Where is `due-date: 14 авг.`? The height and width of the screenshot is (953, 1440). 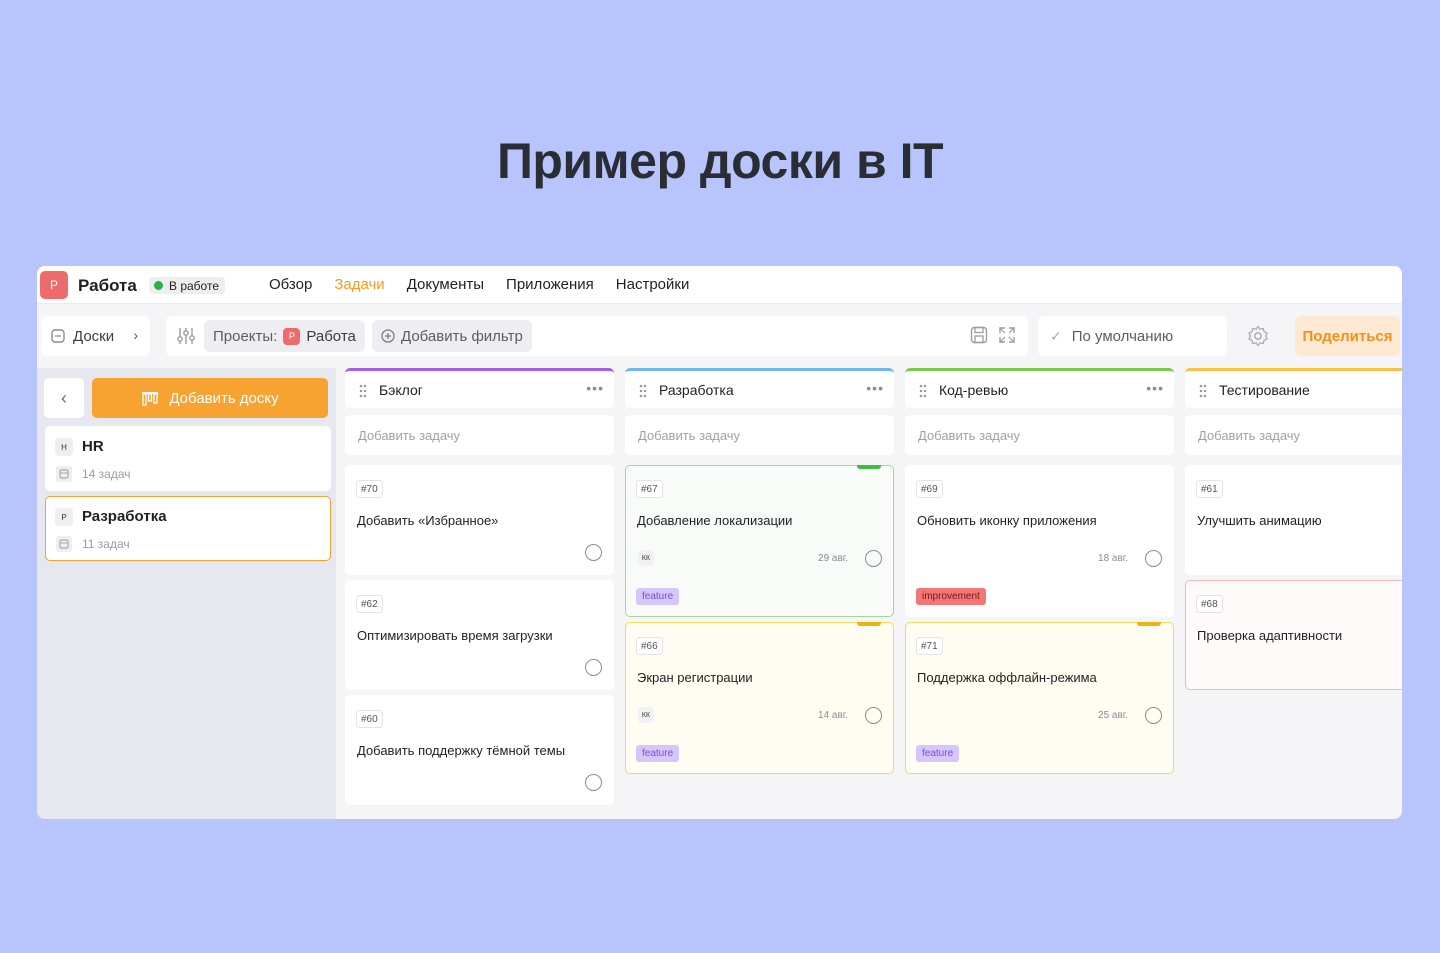 due-date: 14 авг. is located at coordinates (833, 715).